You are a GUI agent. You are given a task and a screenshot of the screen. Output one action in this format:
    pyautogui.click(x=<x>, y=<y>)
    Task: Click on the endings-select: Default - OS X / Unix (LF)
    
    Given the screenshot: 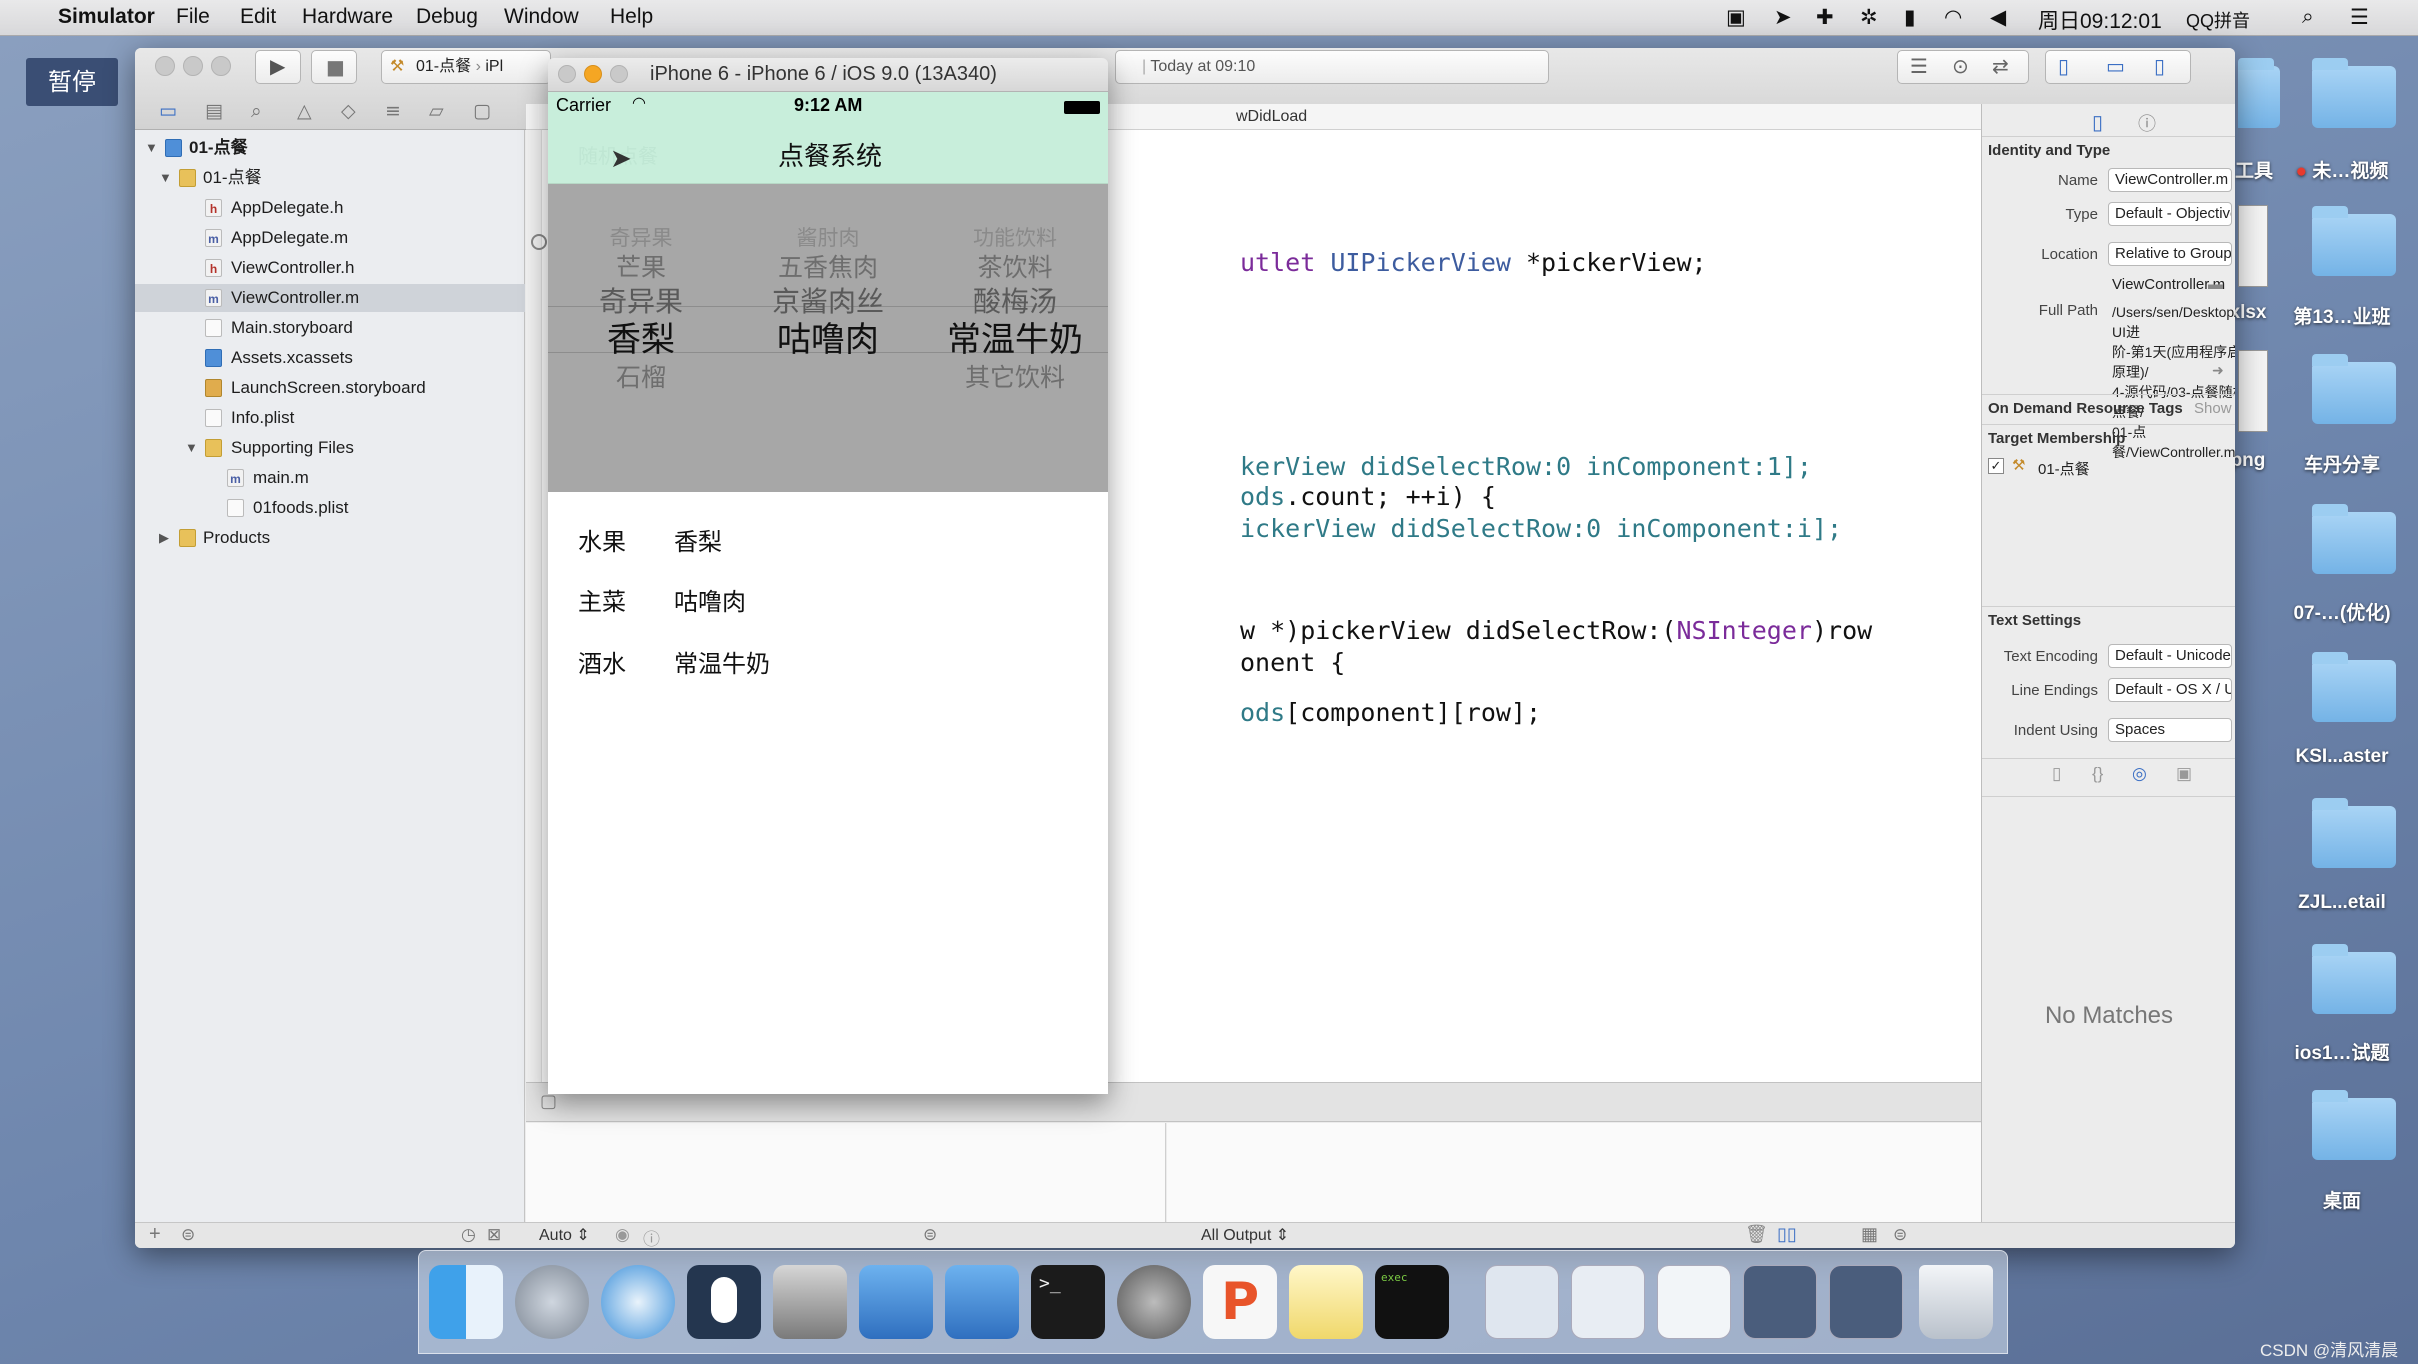 What is the action you would take?
    pyautogui.click(x=2170, y=690)
    